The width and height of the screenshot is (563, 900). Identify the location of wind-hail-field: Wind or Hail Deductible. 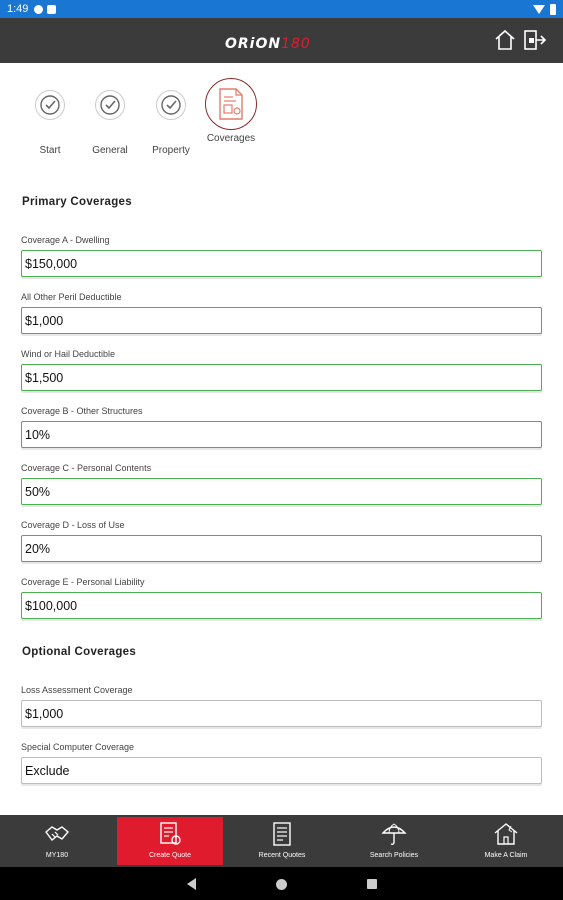
(281, 370).